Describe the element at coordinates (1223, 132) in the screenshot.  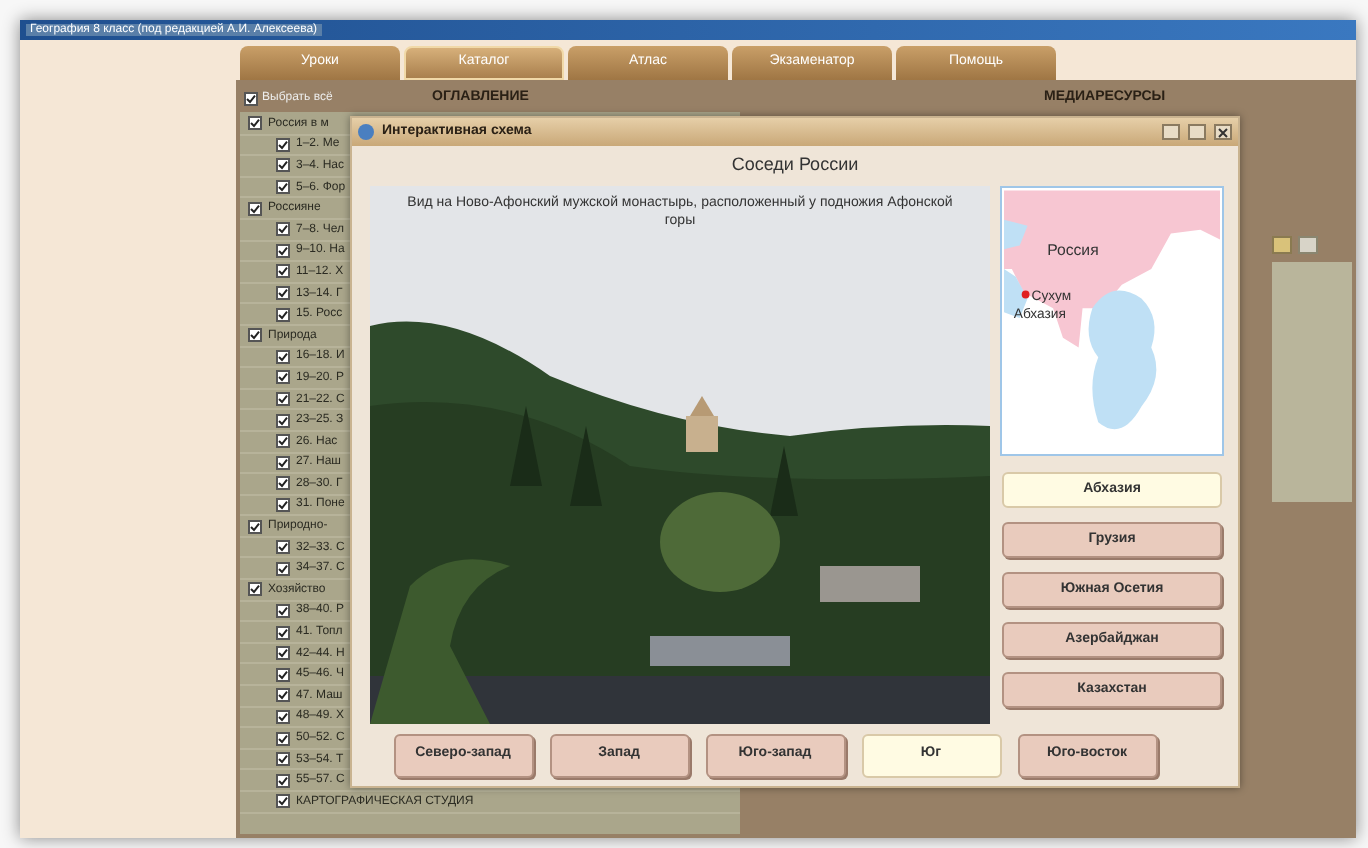
I see `close-icon` at that location.